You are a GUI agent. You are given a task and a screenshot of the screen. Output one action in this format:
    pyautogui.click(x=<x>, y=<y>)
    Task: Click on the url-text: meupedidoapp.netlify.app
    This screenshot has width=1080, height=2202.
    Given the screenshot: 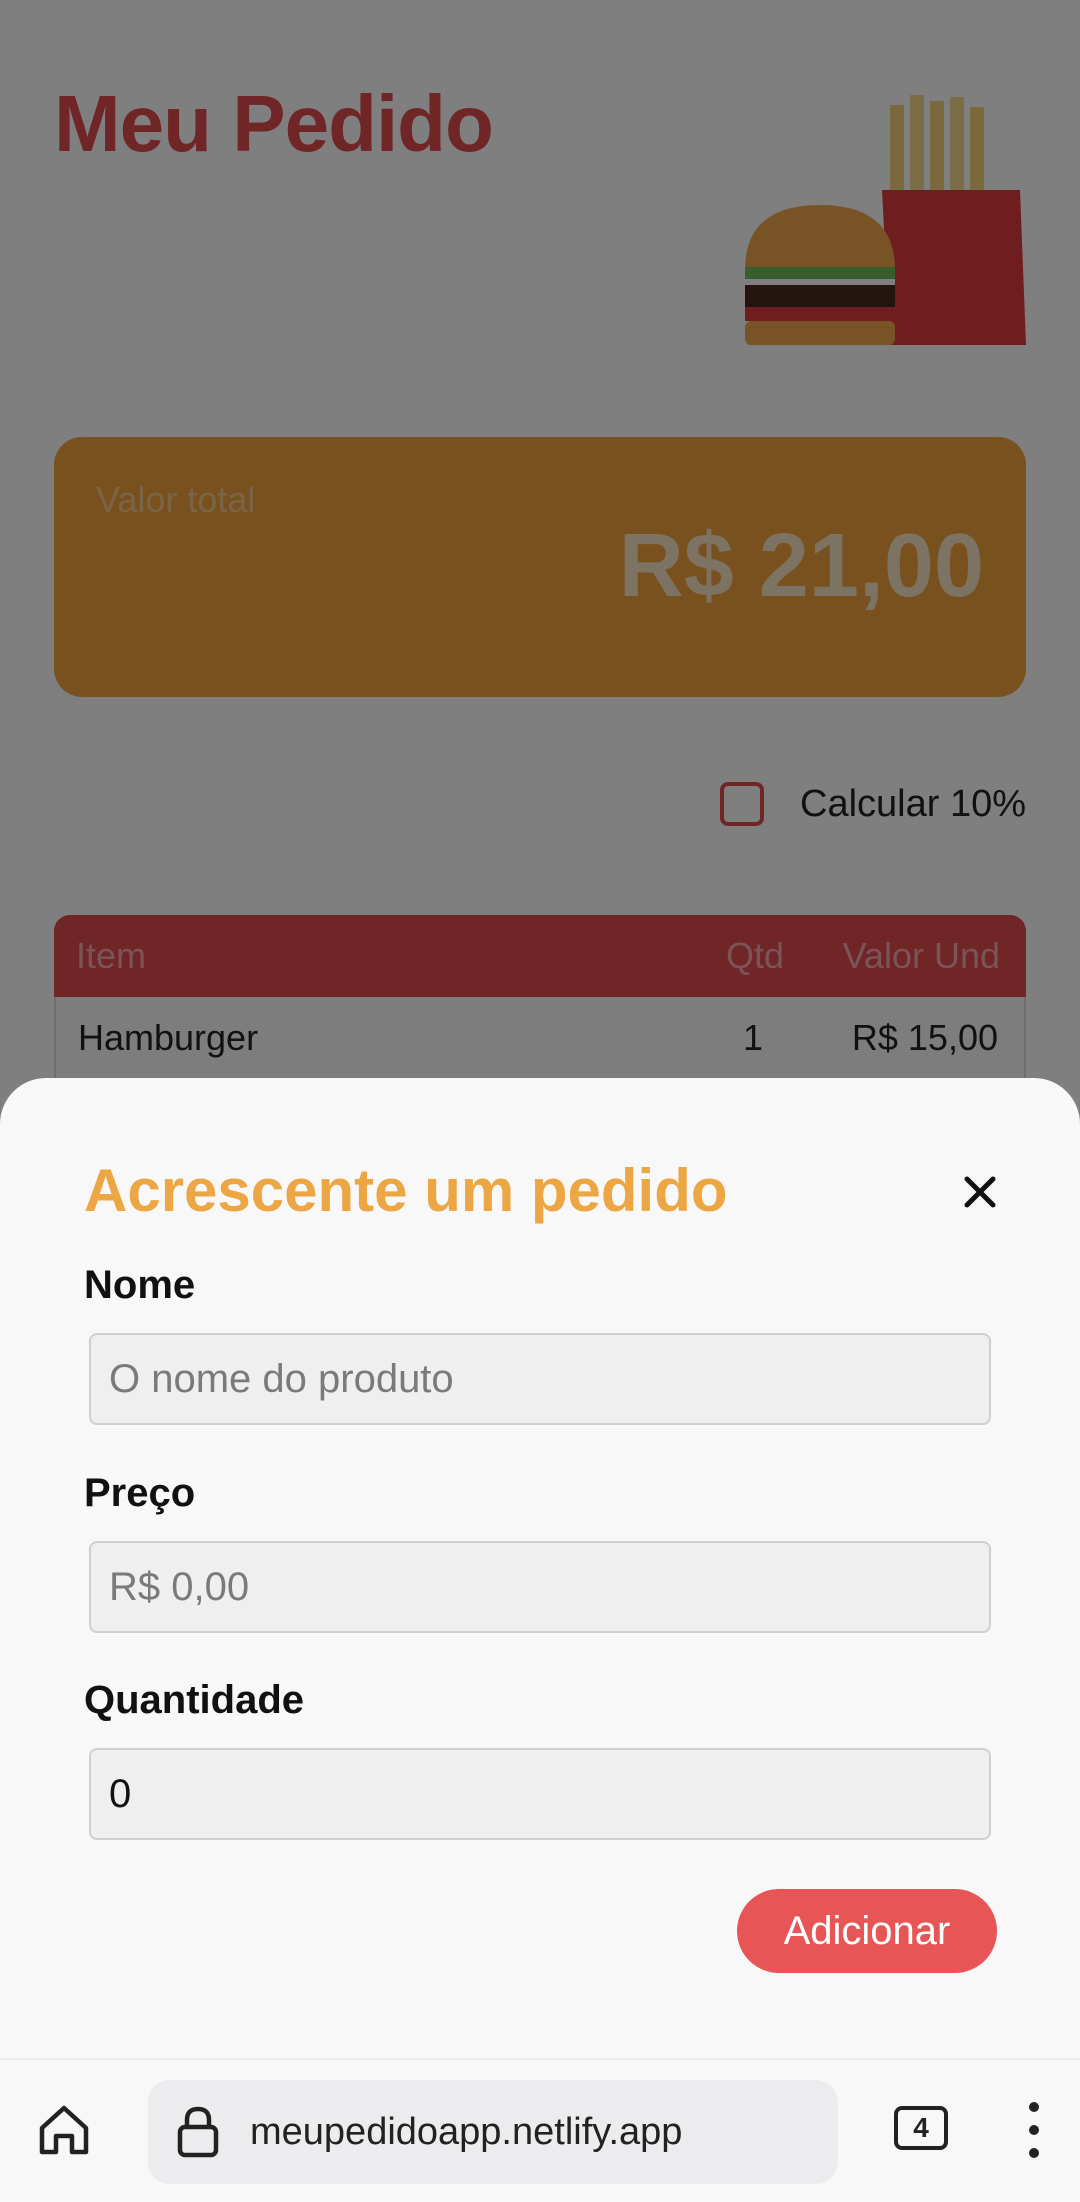 What is the action you would take?
    pyautogui.click(x=466, y=2131)
    